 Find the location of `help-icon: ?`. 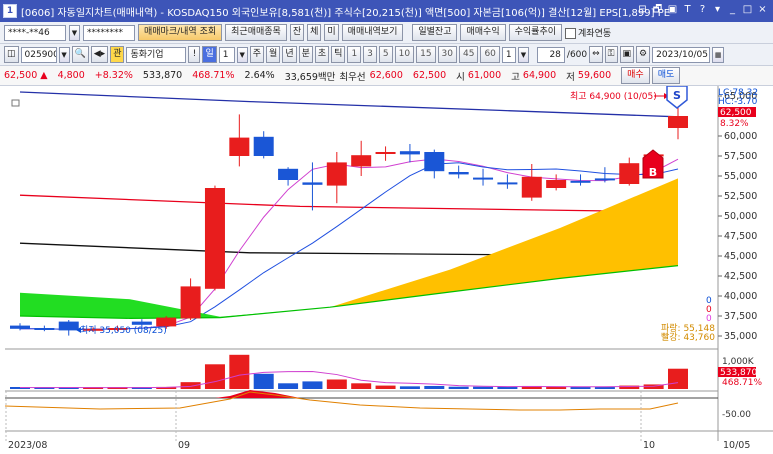

help-icon: ? is located at coordinates (702, 10).